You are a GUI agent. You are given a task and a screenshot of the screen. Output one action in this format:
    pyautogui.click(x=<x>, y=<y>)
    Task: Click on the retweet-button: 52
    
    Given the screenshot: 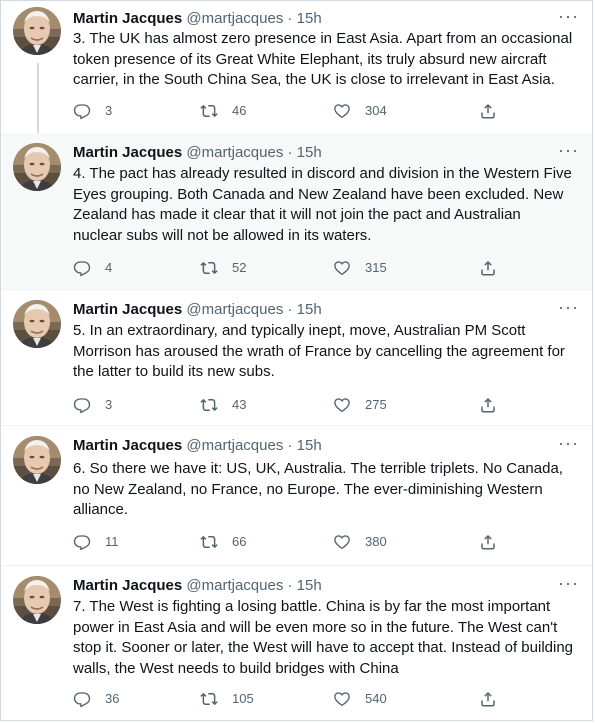 What is the action you would take?
    pyautogui.click(x=223, y=268)
    